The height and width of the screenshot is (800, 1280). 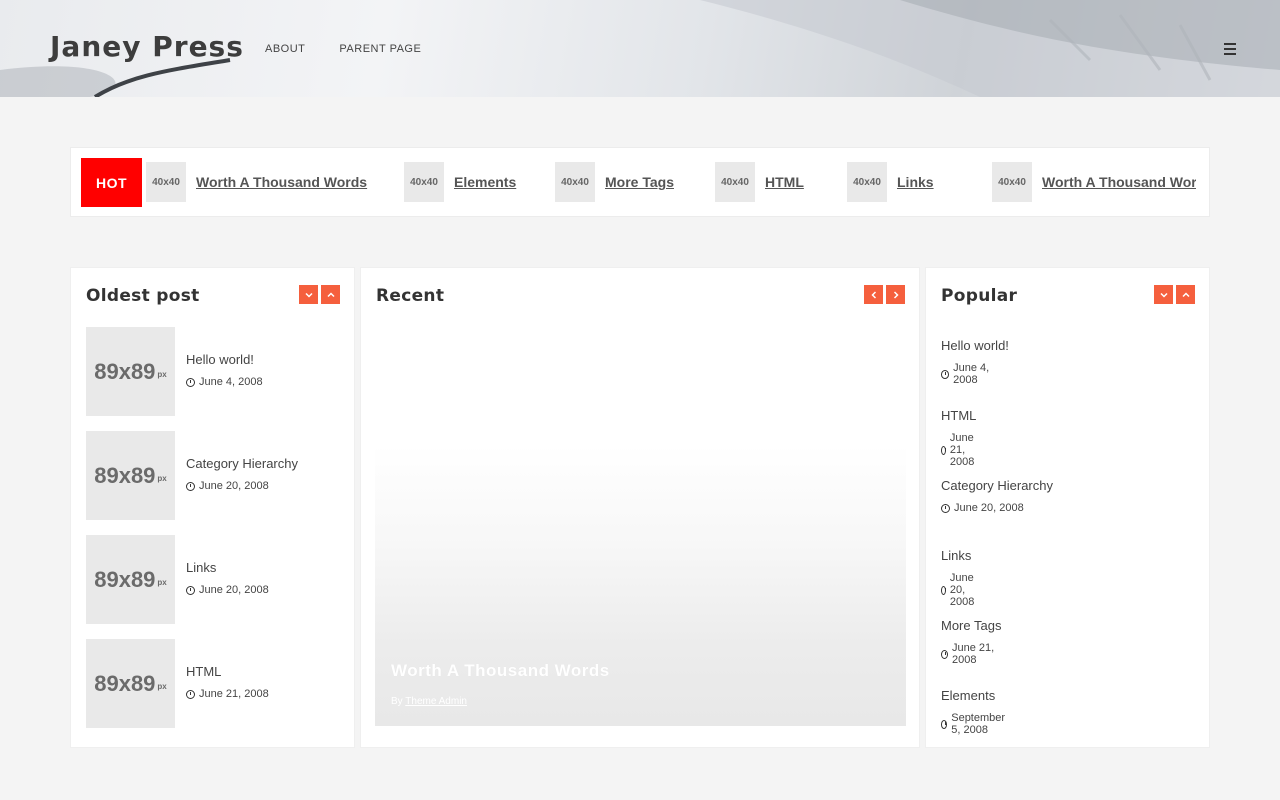 What do you see at coordinates (216, 371) in the screenshot?
I see `list-item: 89x89 px Hello world! June 4, 2008` at bounding box center [216, 371].